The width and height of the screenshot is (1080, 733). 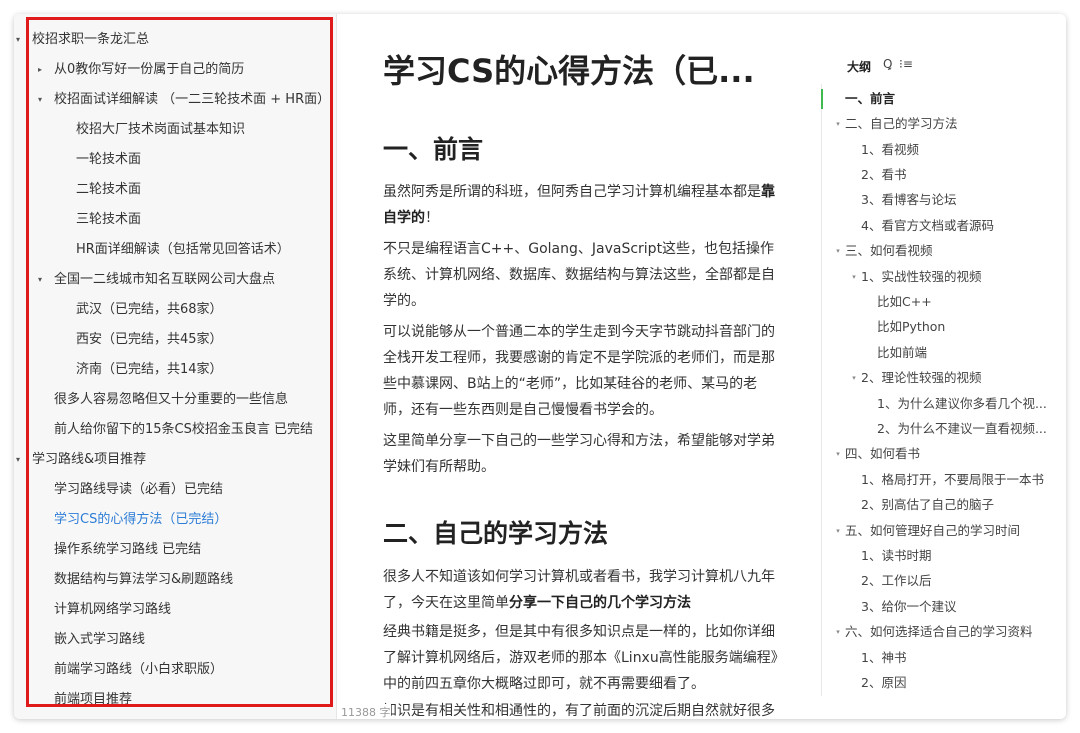 I want to click on sidebar-item-label: 校招大厂技术岗面试基本知识, so click(x=161, y=129).